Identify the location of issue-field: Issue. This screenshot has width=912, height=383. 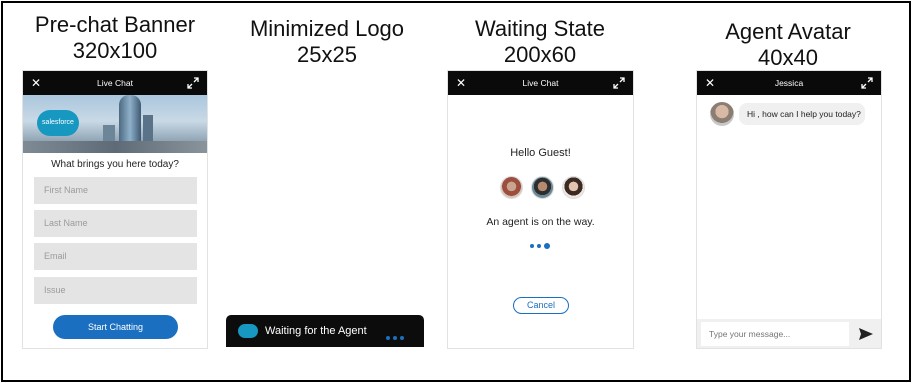
(115, 290).